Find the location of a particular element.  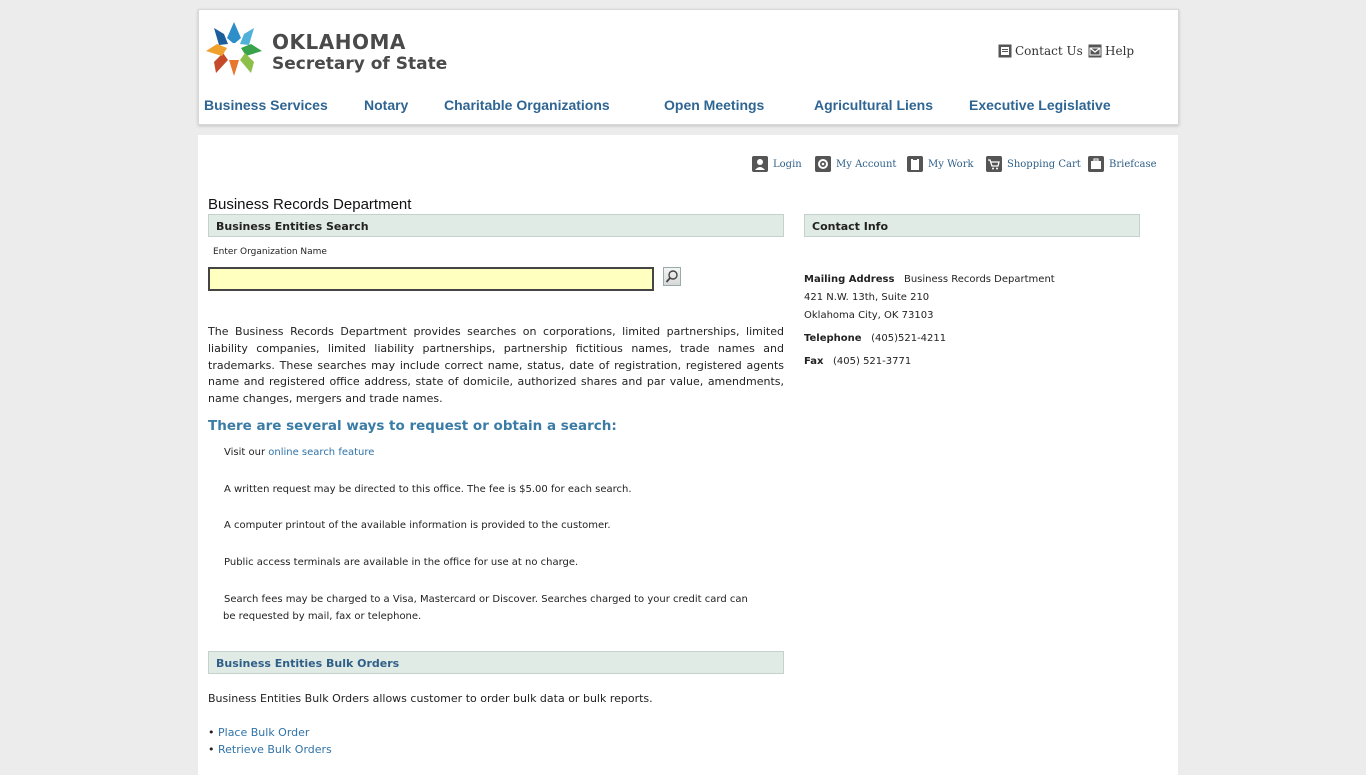

telephone-label: Telephone is located at coordinates (833, 338).